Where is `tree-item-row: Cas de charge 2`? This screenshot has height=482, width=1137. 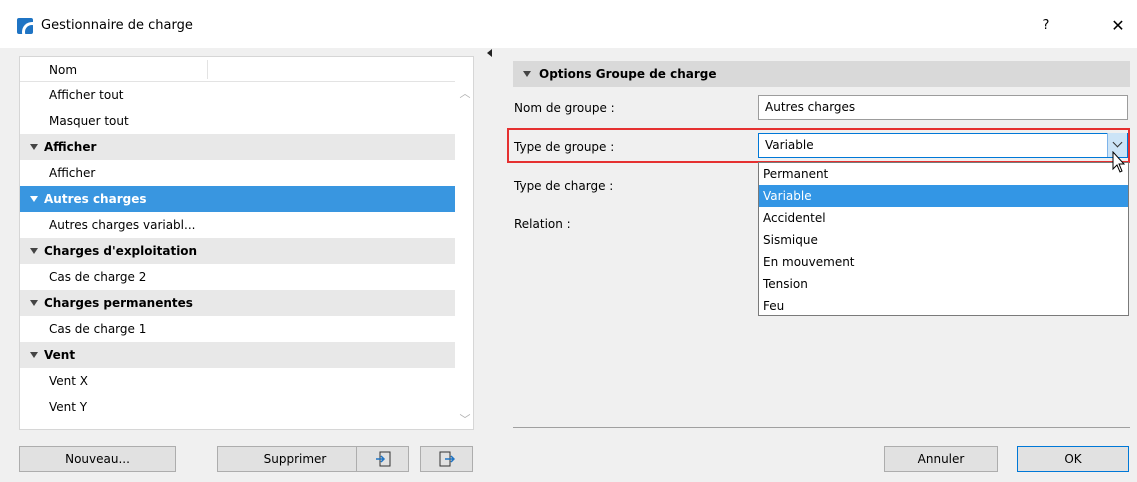 tree-item-row: Cas de charge 2 is located at coordinates (237, 277).